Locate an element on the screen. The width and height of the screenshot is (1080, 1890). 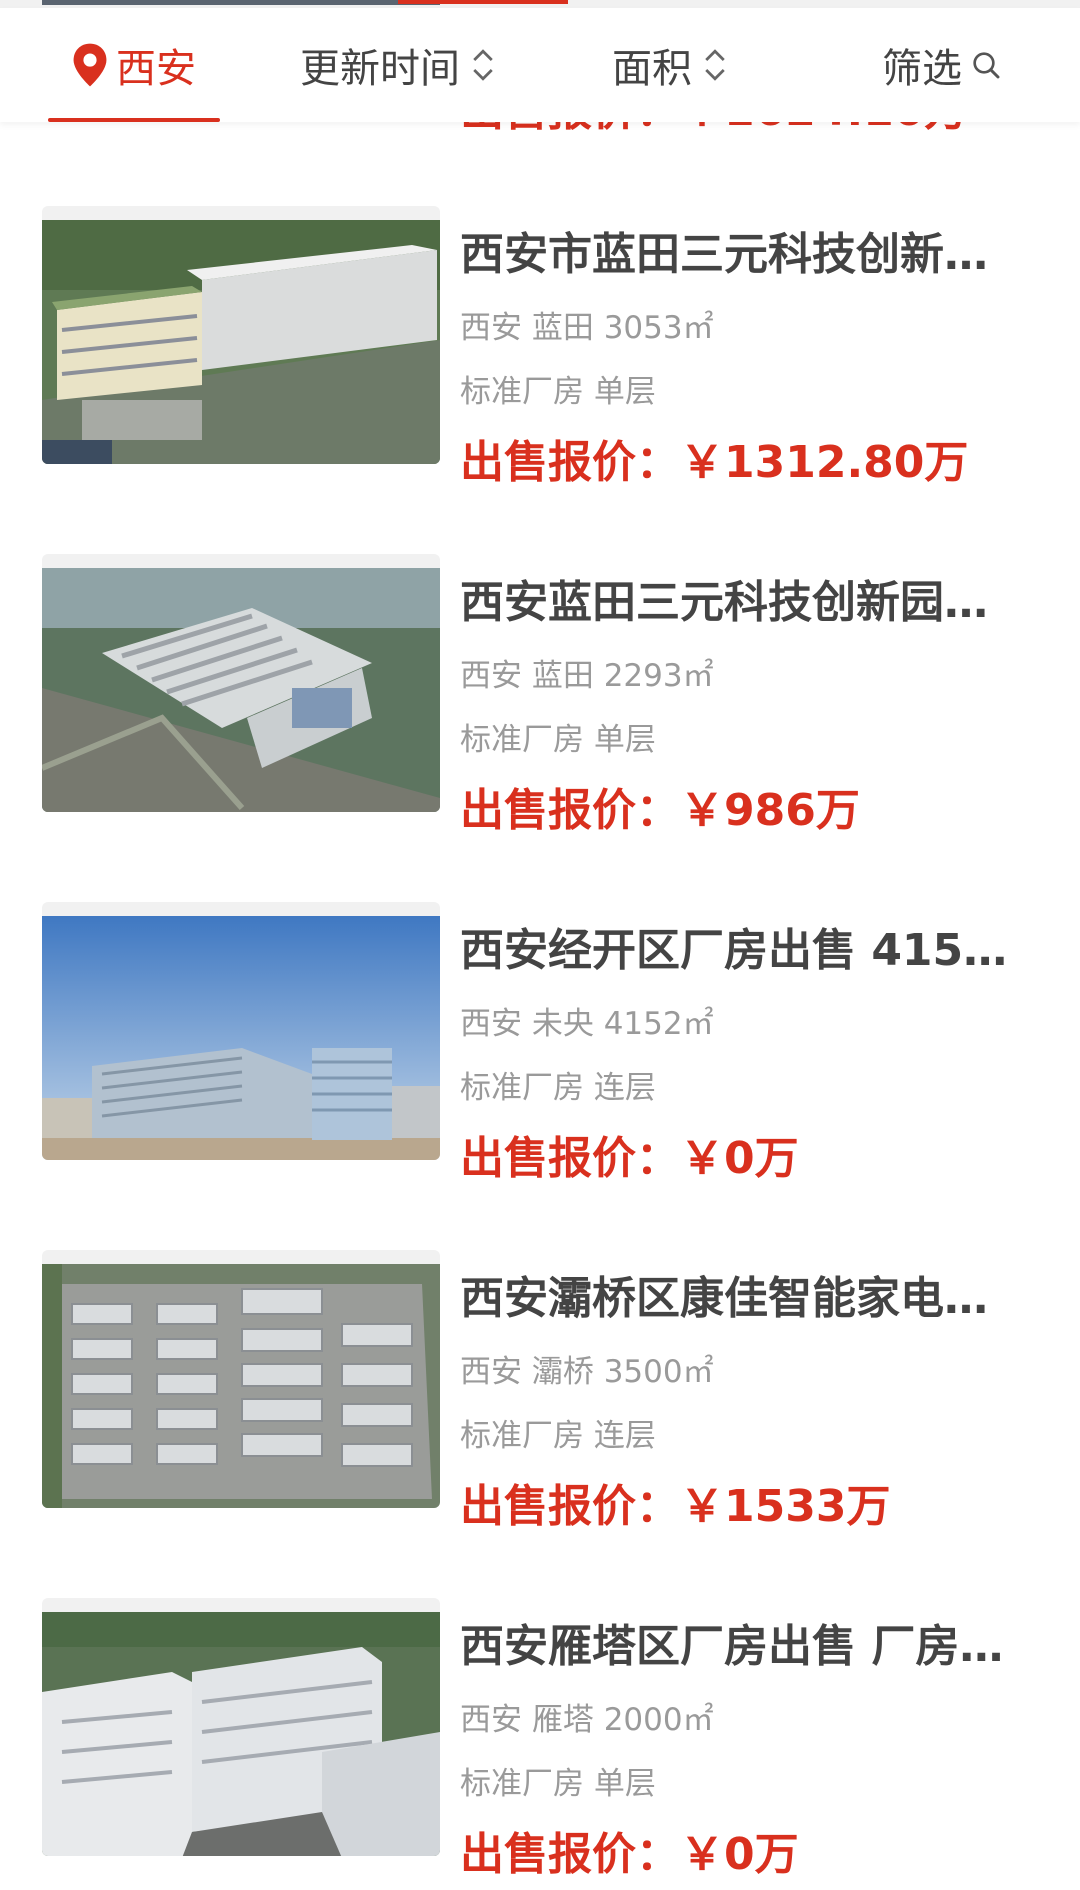
location-pin-icon is located at coordinates (90, 65).